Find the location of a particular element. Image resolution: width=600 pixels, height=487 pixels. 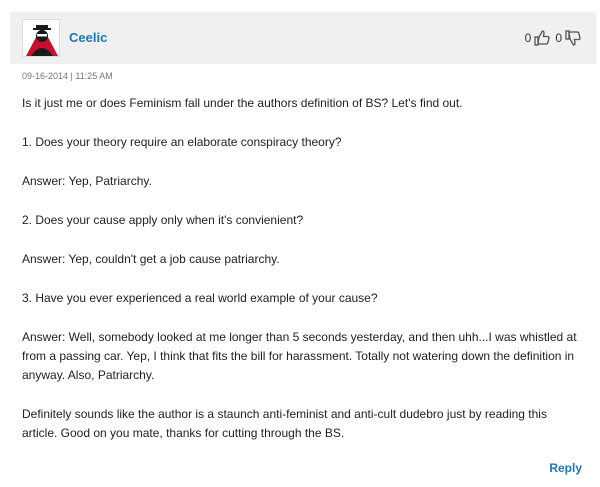

comment-header: Ceelic 0 0 is located at coordinates (303, 38).